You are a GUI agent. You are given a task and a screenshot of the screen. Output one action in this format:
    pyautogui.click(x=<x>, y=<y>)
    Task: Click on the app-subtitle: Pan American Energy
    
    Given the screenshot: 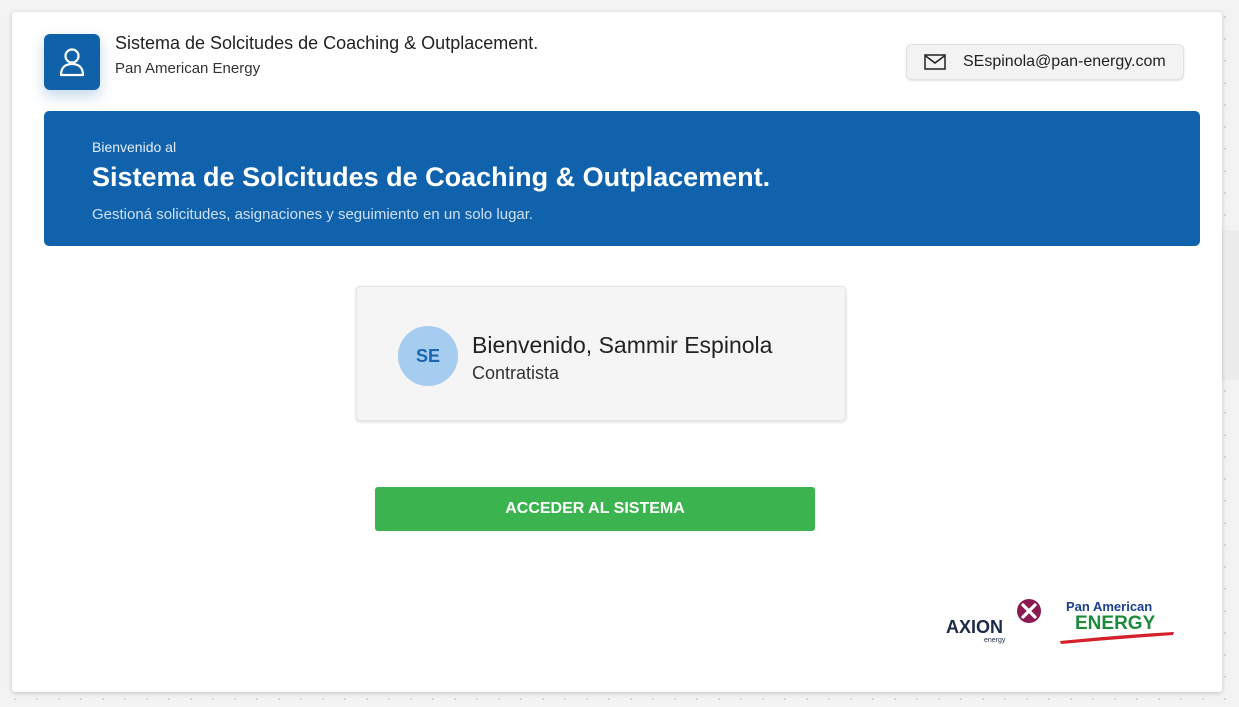 What is the action you would take?
    pyautogui.click(x=188, y=68)
    